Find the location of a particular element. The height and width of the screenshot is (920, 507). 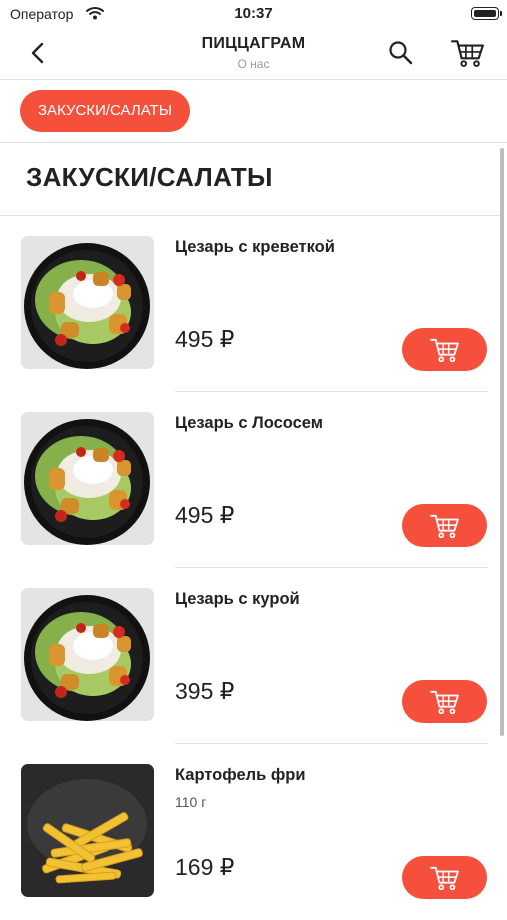

product-price: 169 ₽ is located at coordinates (205, 867).